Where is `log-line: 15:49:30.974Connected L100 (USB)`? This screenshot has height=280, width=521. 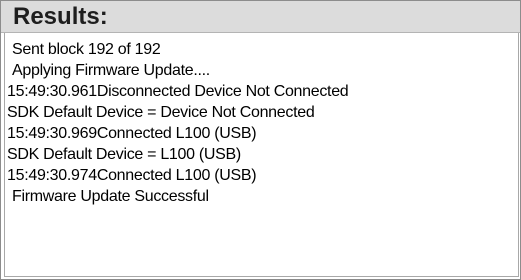
log-line: 15:49:30.974Connected L100 (USB) is located at coordinates (132, 175).